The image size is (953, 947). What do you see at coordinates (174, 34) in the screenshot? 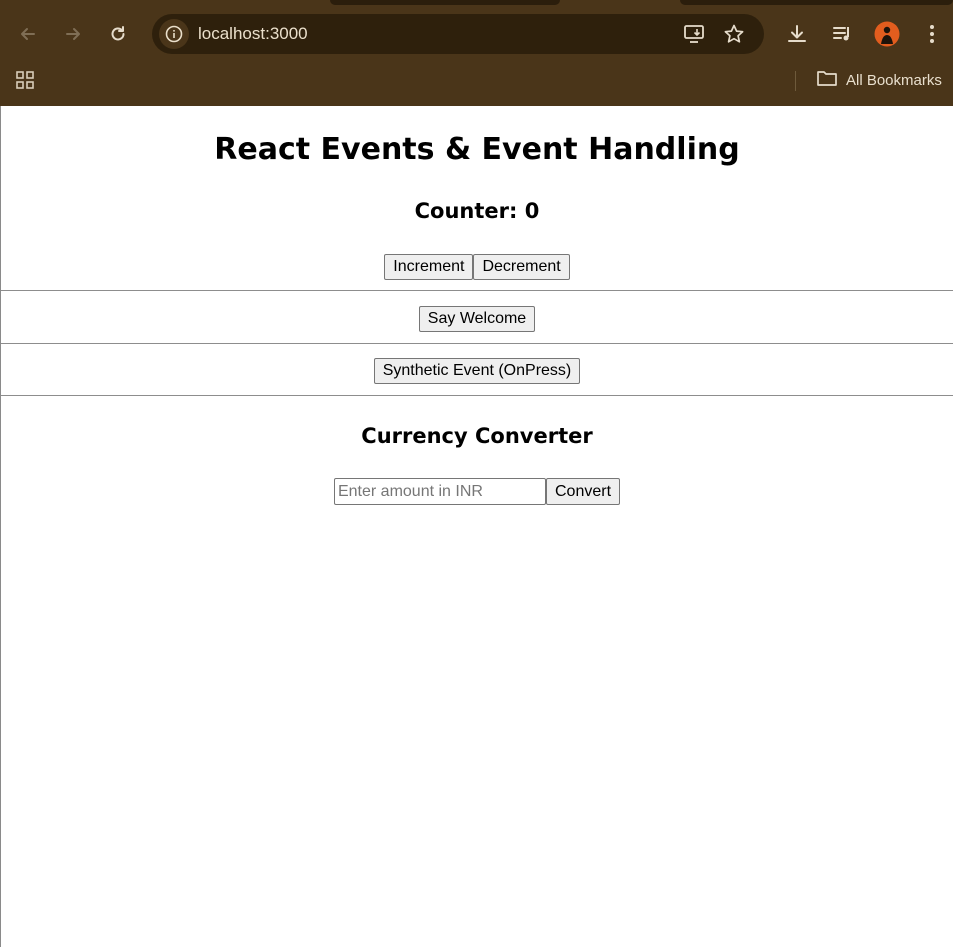
I see `site-info-icon` at bounding box center [174, 34].